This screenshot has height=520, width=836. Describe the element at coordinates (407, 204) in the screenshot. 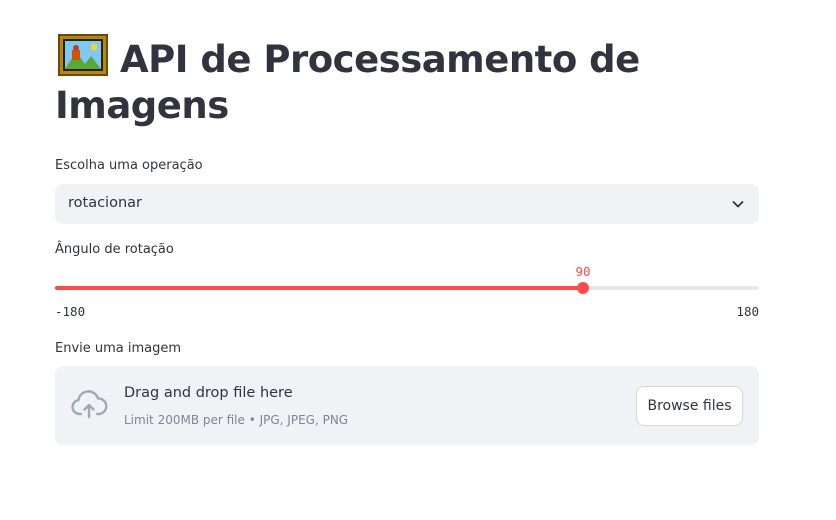

I see `operation-select: rotacionar` at that location.